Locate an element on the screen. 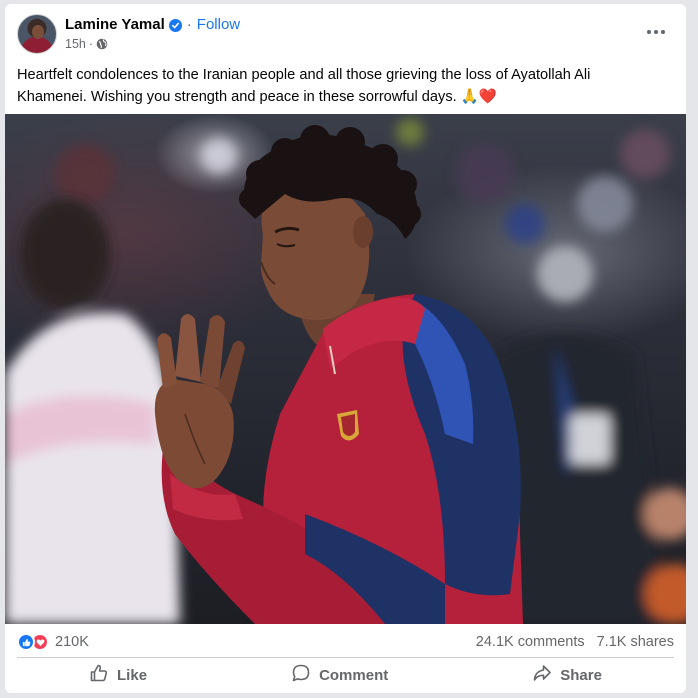 This screenshot has height=698, width=698. author-avatar is located at coordinates (37, 34).